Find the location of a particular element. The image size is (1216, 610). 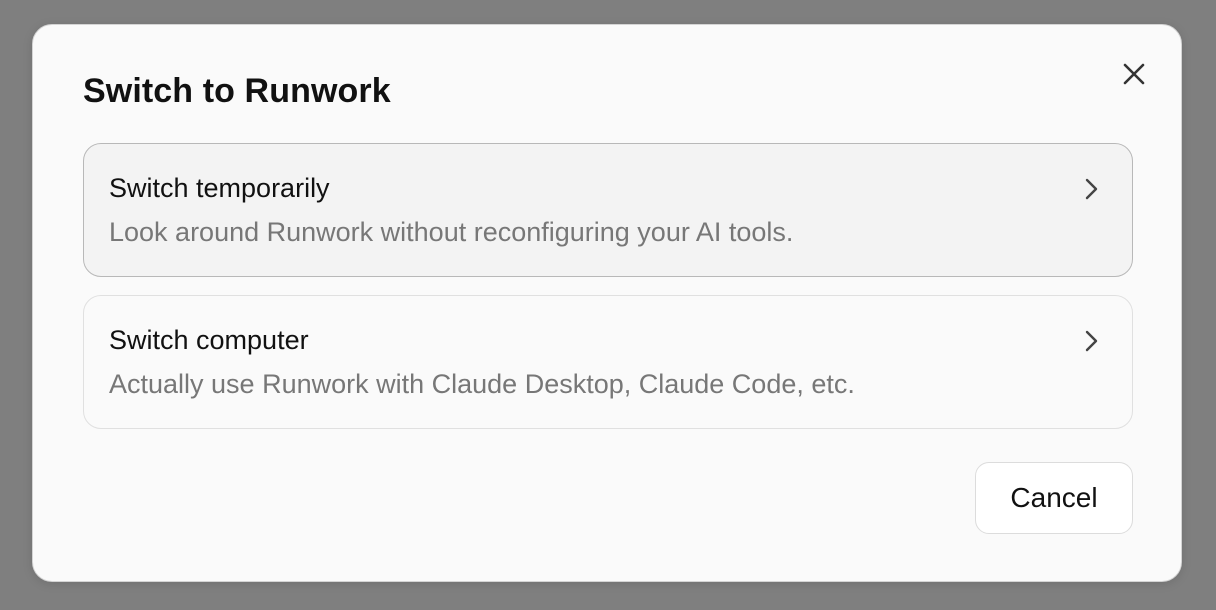

dialog-title: Switch to Runwork is located at coordinates (237, 91).